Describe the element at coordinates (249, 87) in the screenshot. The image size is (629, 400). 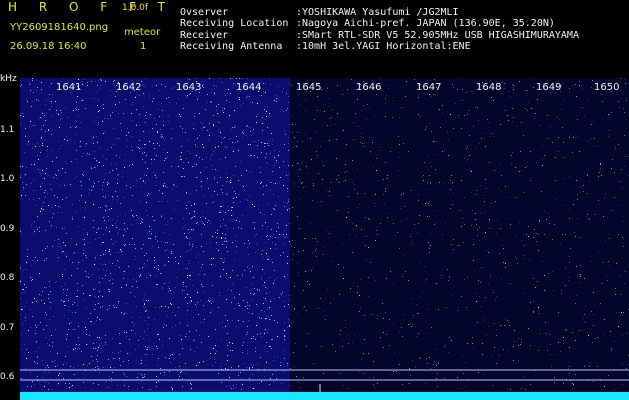
I see `x-tick-label: 1644` at that location.